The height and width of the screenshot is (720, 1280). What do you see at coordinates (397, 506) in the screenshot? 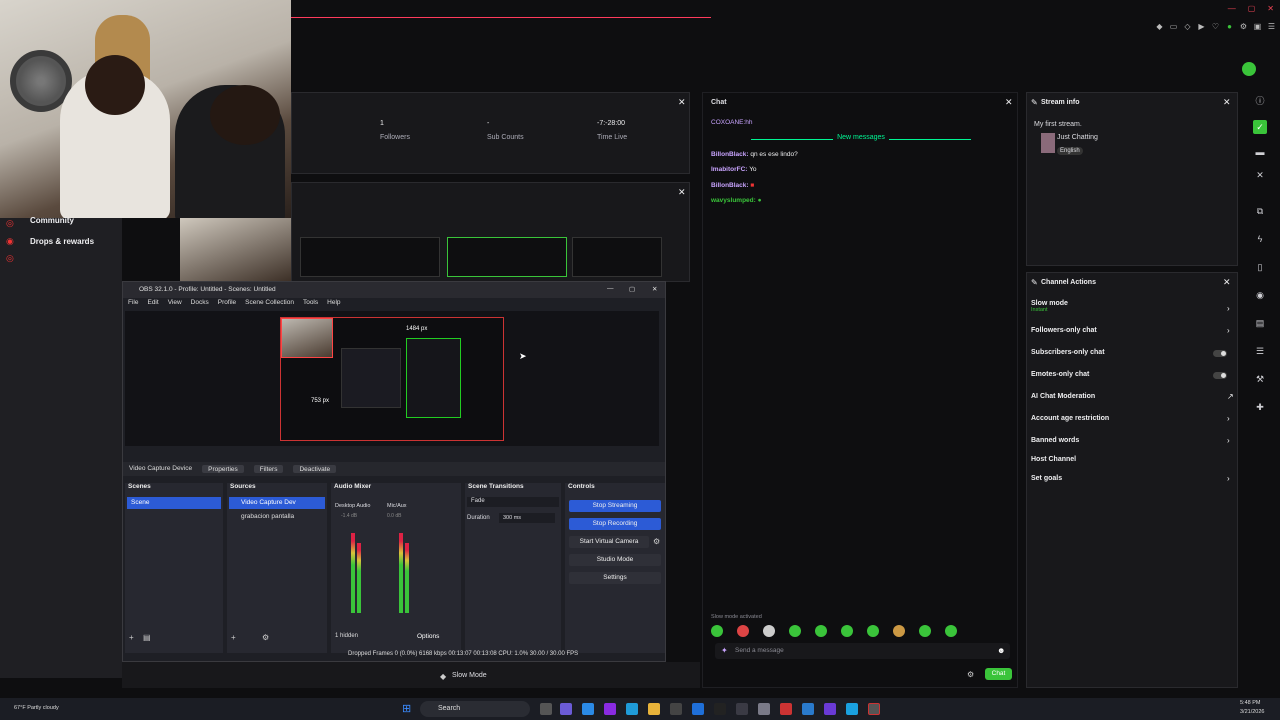
I see `channel-mic-aux: Mic/Aux` at bounding box center [397, 506].